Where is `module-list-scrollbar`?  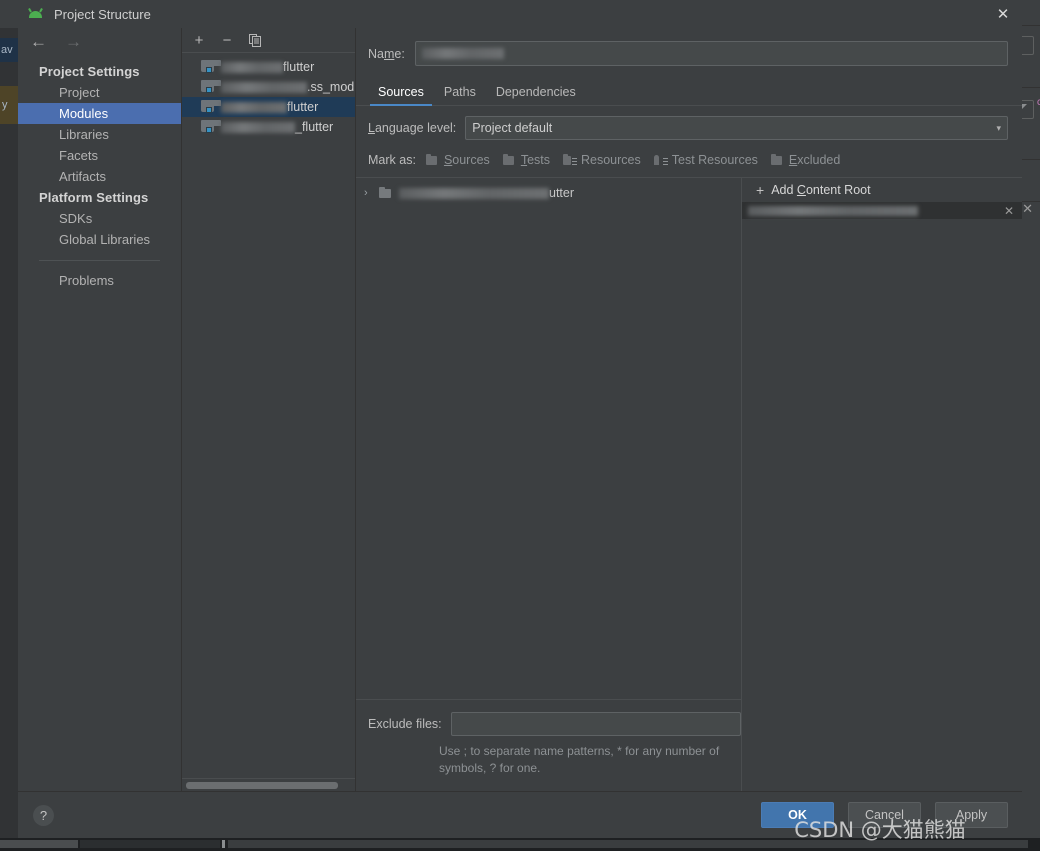 module-list-scrollbar is located at coordinates (268, 784).